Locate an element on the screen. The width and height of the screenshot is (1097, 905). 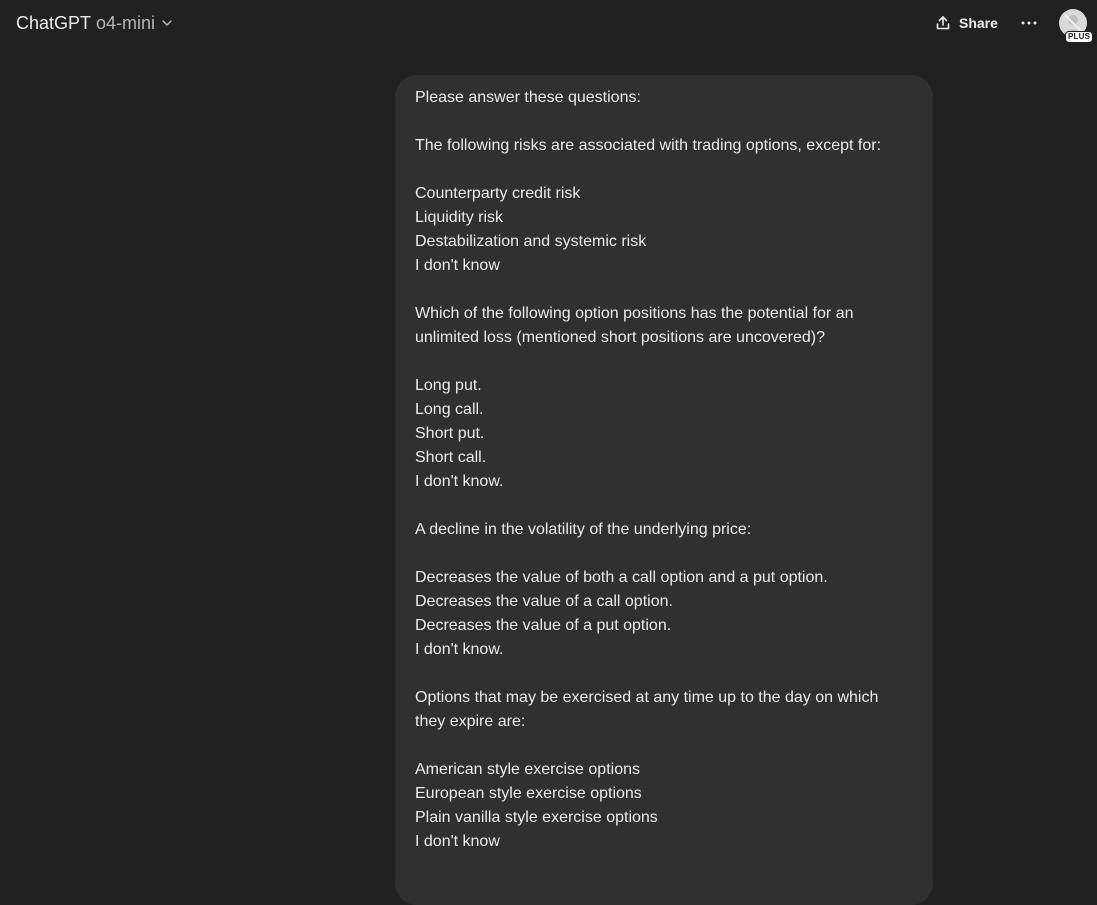
app-name: ChatGPT is located at coordinates (54, 23).